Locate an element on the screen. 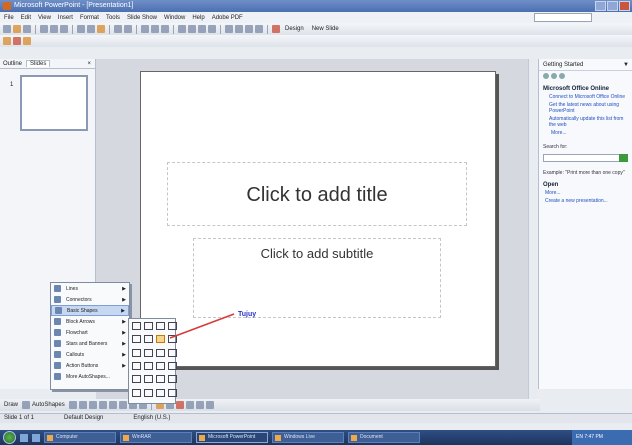 Image resolution: width=632 pixels, height=445 pixels. annotation-label: Tujuy is located at coordinates (247, 314).